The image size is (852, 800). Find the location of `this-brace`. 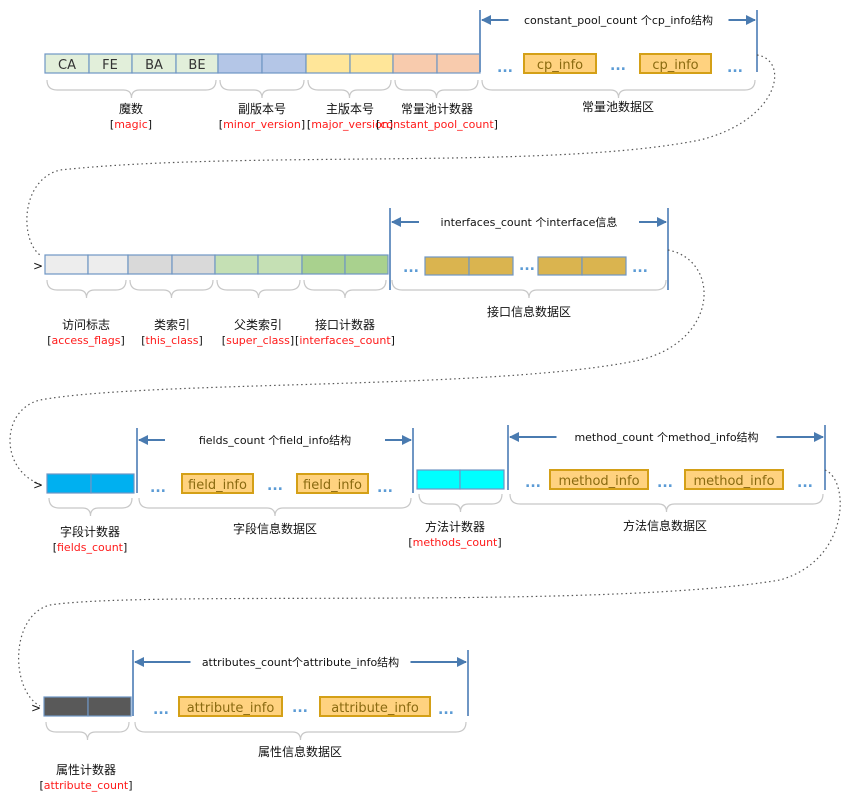

this-brace is located at coordinates (171, 289).